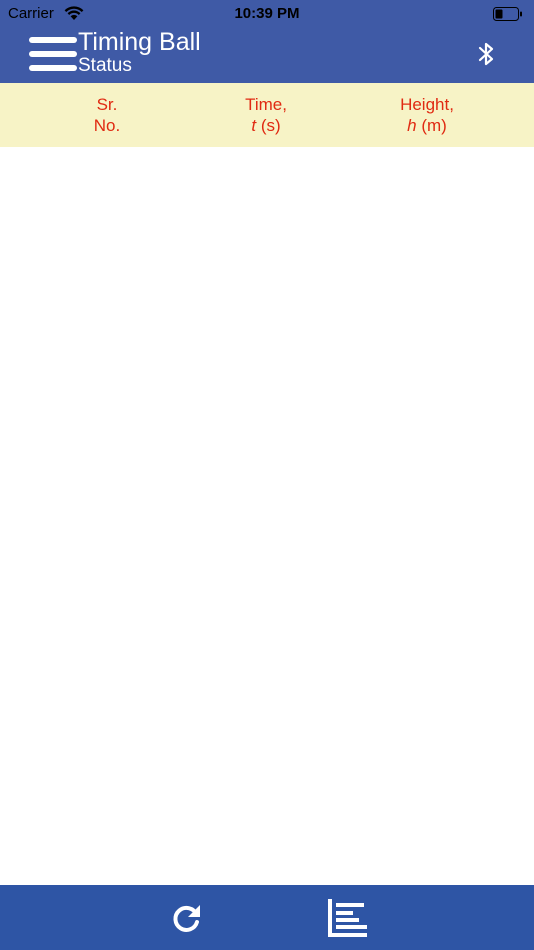  I want to click on menu-button, so click(53, 54).